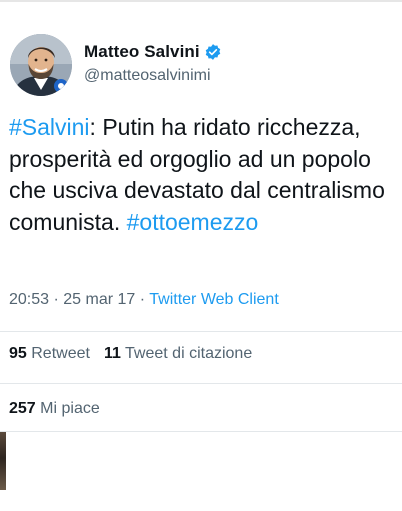 This screenshot has height=511, width=402. What do you see at coordinates (18, 353) in the screenshot?
I see `retweets-count: 95` at bounding box center [18, 353].